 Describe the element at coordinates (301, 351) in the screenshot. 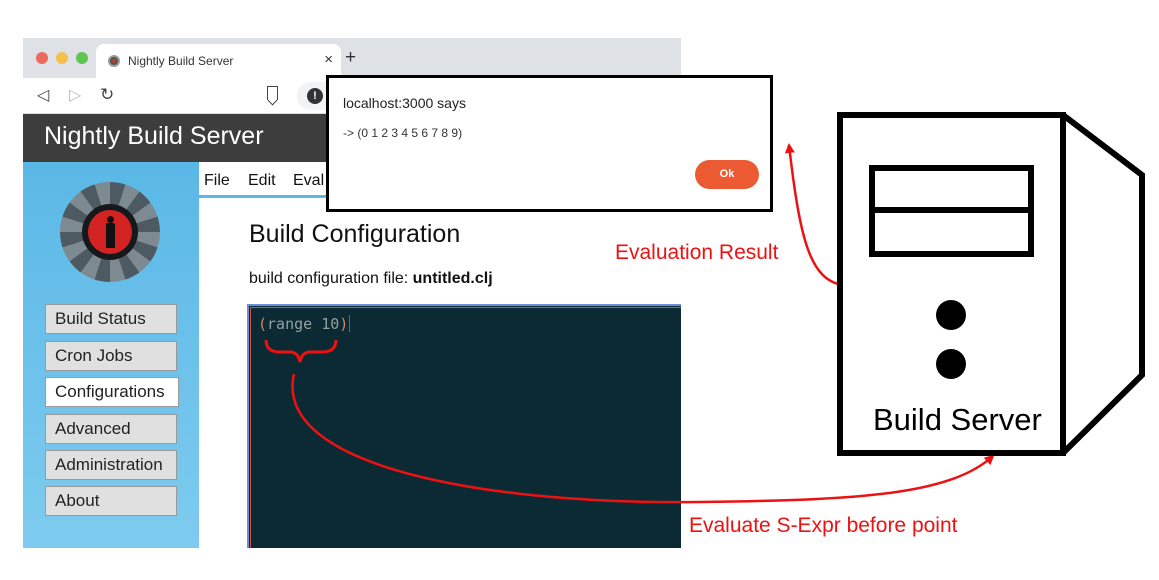

I see `brace-icon` at that location.